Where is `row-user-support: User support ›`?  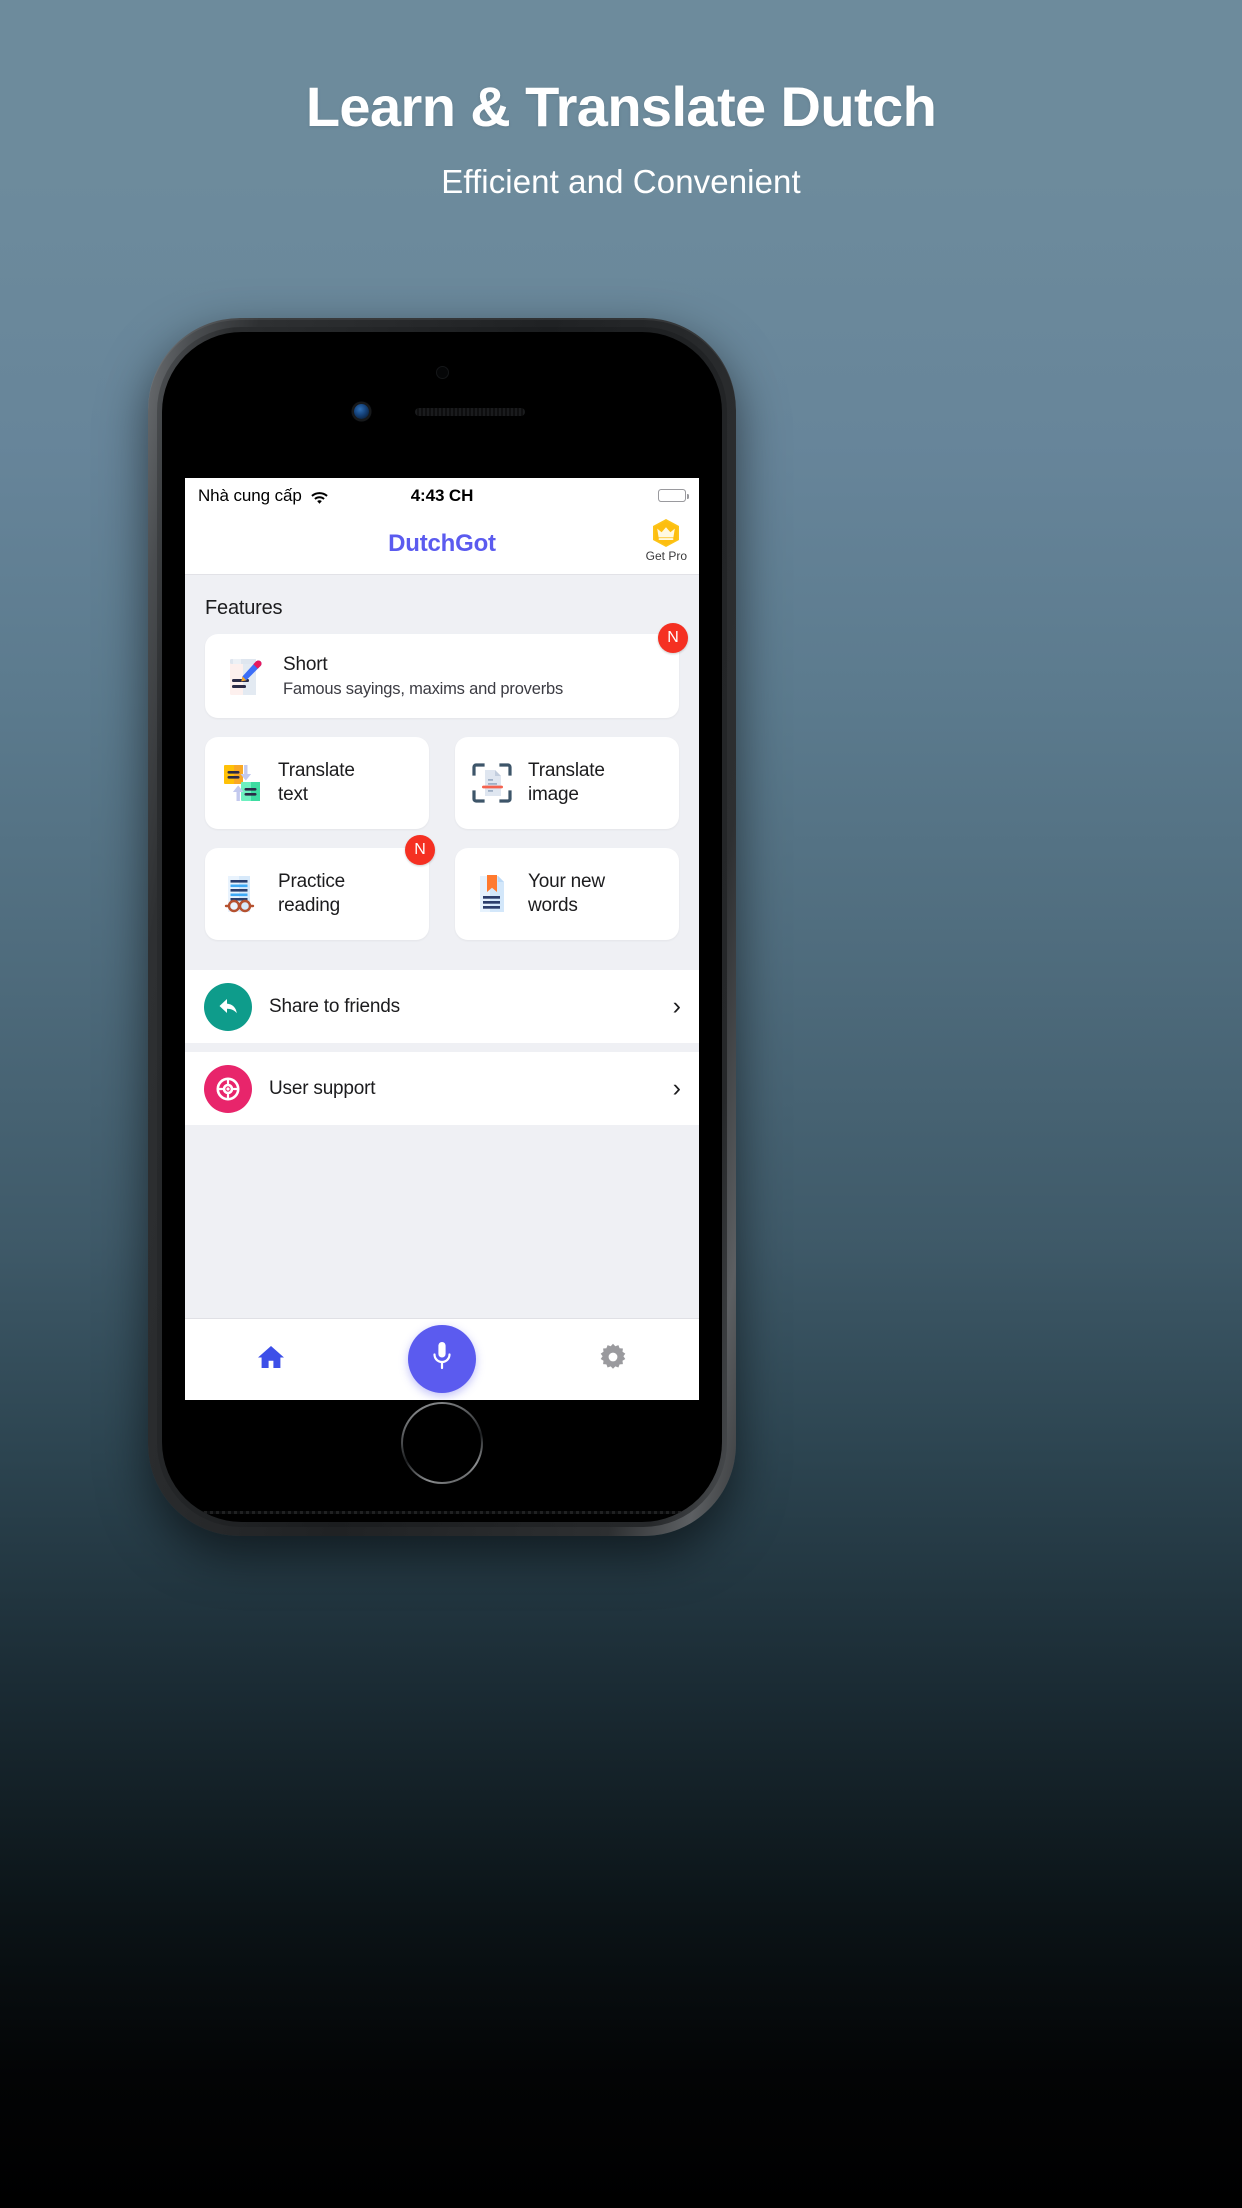 row-user-support: User support › is located at coordinates (442, 1088).